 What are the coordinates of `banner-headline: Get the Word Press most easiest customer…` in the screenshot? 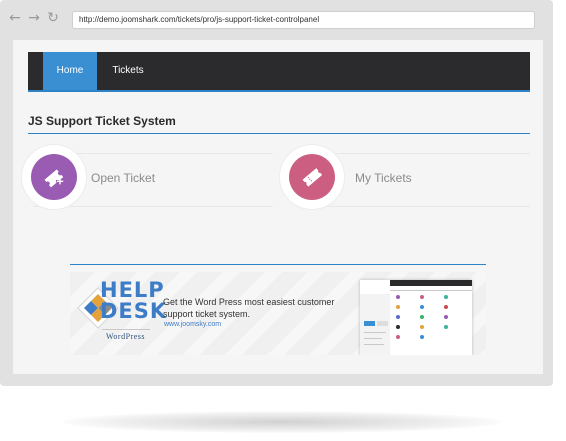 It's located at (249, 308).